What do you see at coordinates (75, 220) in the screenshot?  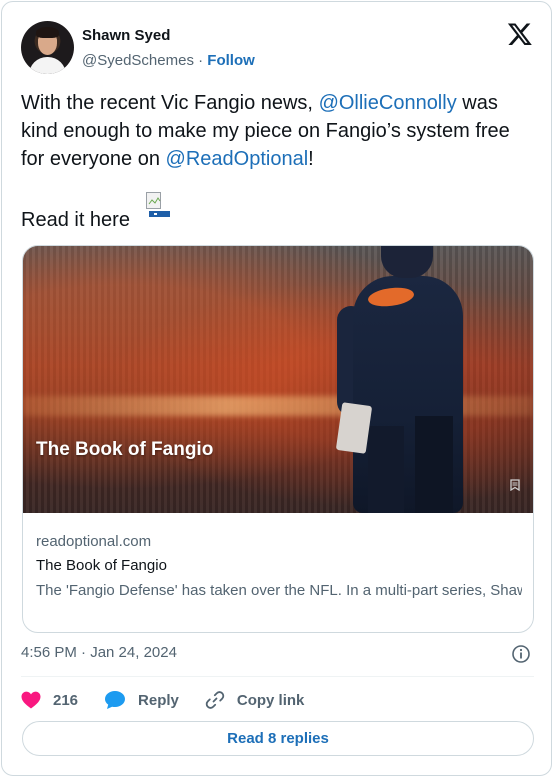 I see `read-it-here-text: Read it here` at bounding box center [75, 220].